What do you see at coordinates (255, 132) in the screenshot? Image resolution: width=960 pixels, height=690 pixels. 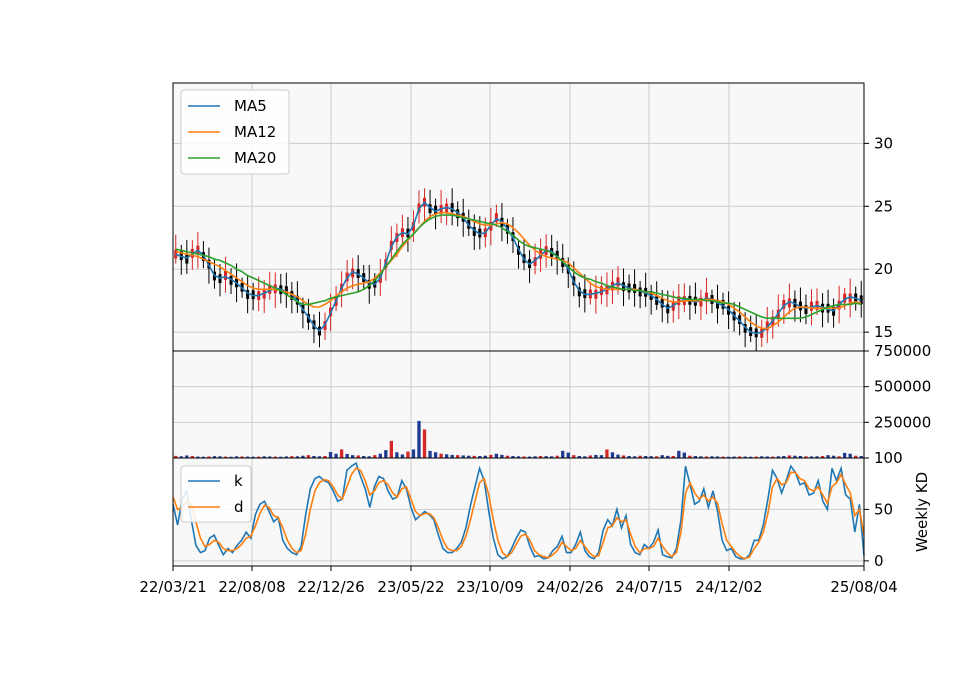 I see `legend-ma12-label: MA12` at bounding box center [255, 132].